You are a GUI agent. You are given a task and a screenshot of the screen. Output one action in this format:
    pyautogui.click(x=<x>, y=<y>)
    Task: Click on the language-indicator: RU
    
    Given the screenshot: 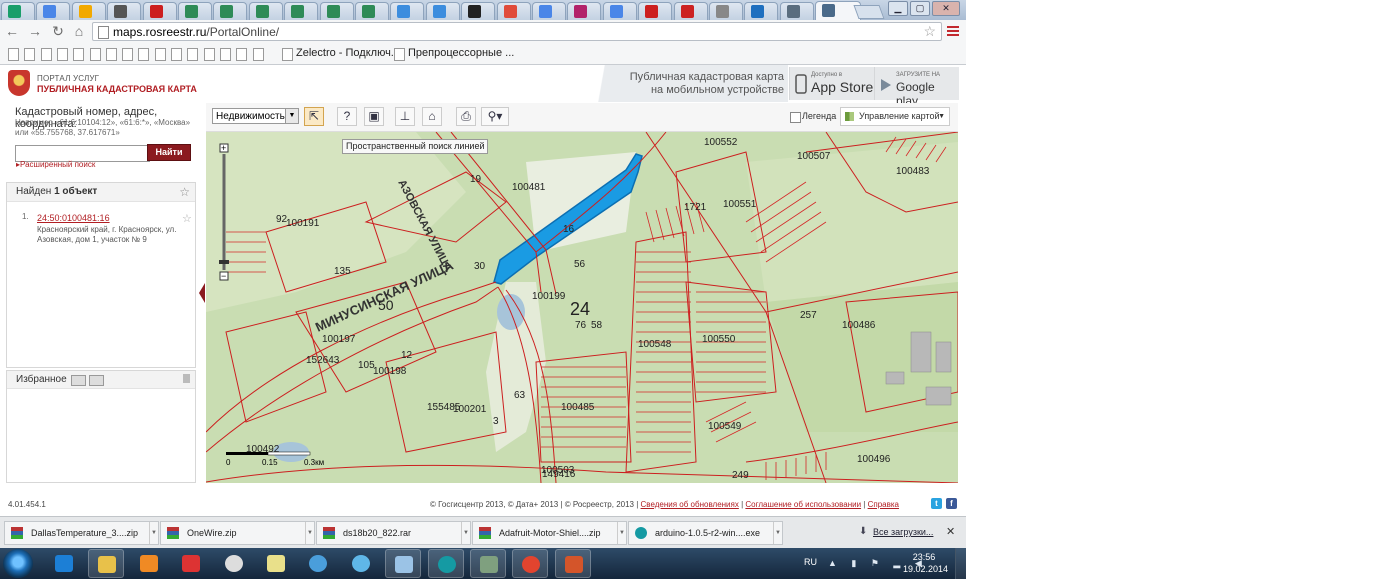 What is the action you would take?
    pyautogui.click(x=810, y=562)
    